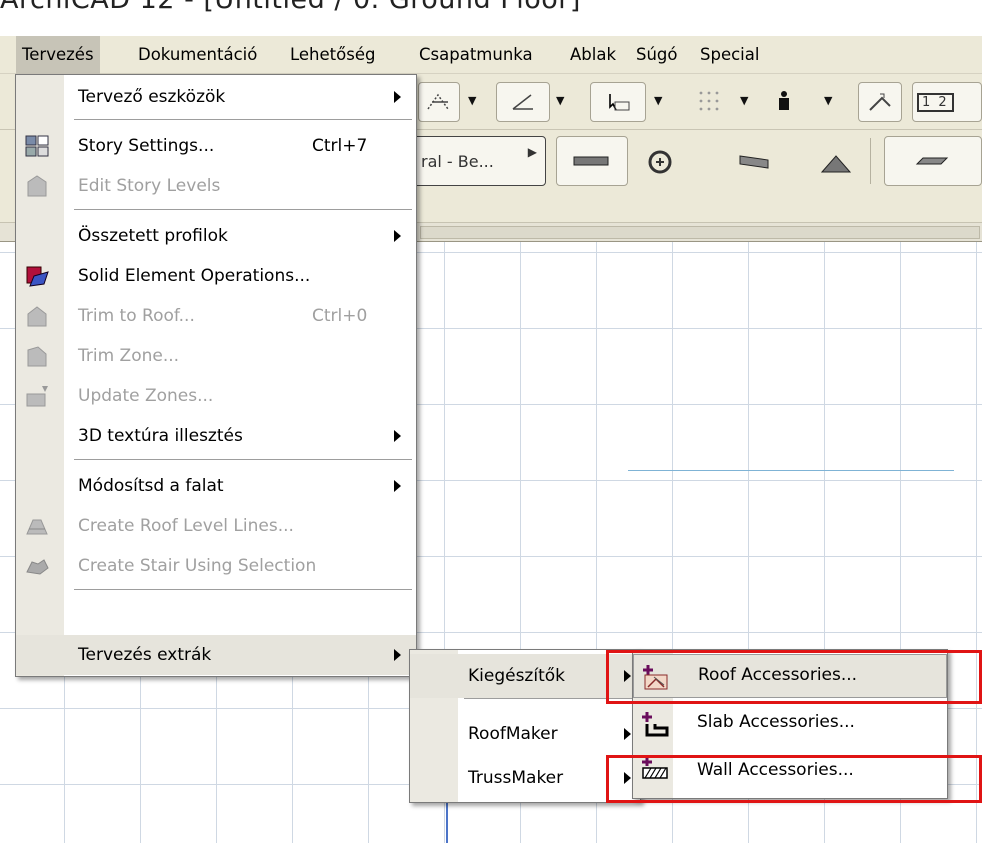 The width and height of the screenshot is (982, 843). What do you see at coordinates (197, 55) in the screenshot?
I see `menu-dokumentacio: Dokumentáció` at bounding box center [197, 55].